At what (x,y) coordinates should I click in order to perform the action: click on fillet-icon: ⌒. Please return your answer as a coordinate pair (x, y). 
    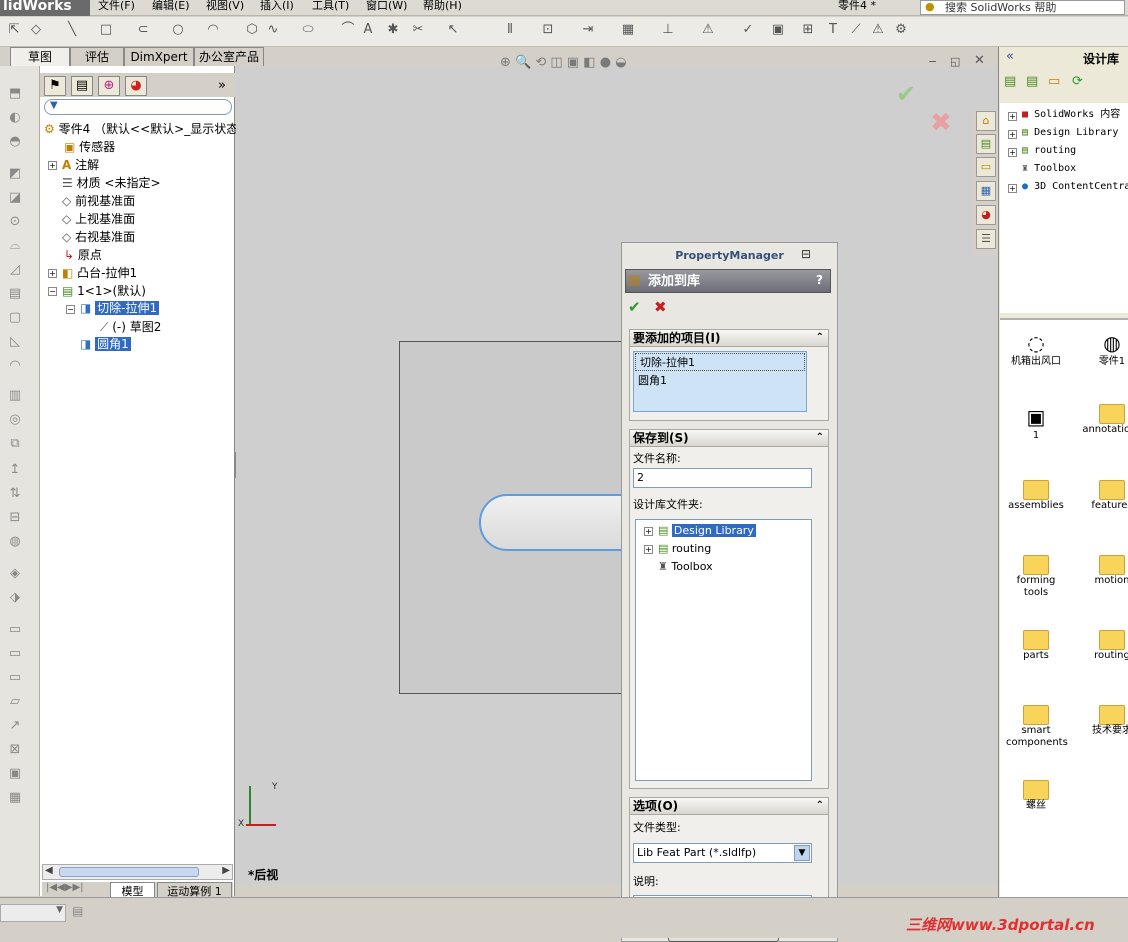
    Looking at the image, I should click on (348, 30).